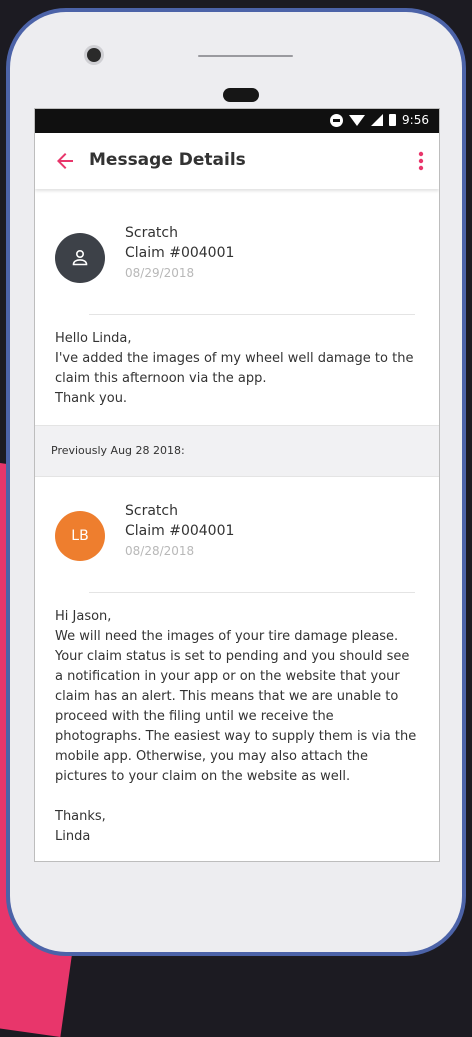 The height and width of the screenshot is (1037, 472). Describe the element at coordinates (421, 161) in the screenshot. I see `more-options-icon` at that location.